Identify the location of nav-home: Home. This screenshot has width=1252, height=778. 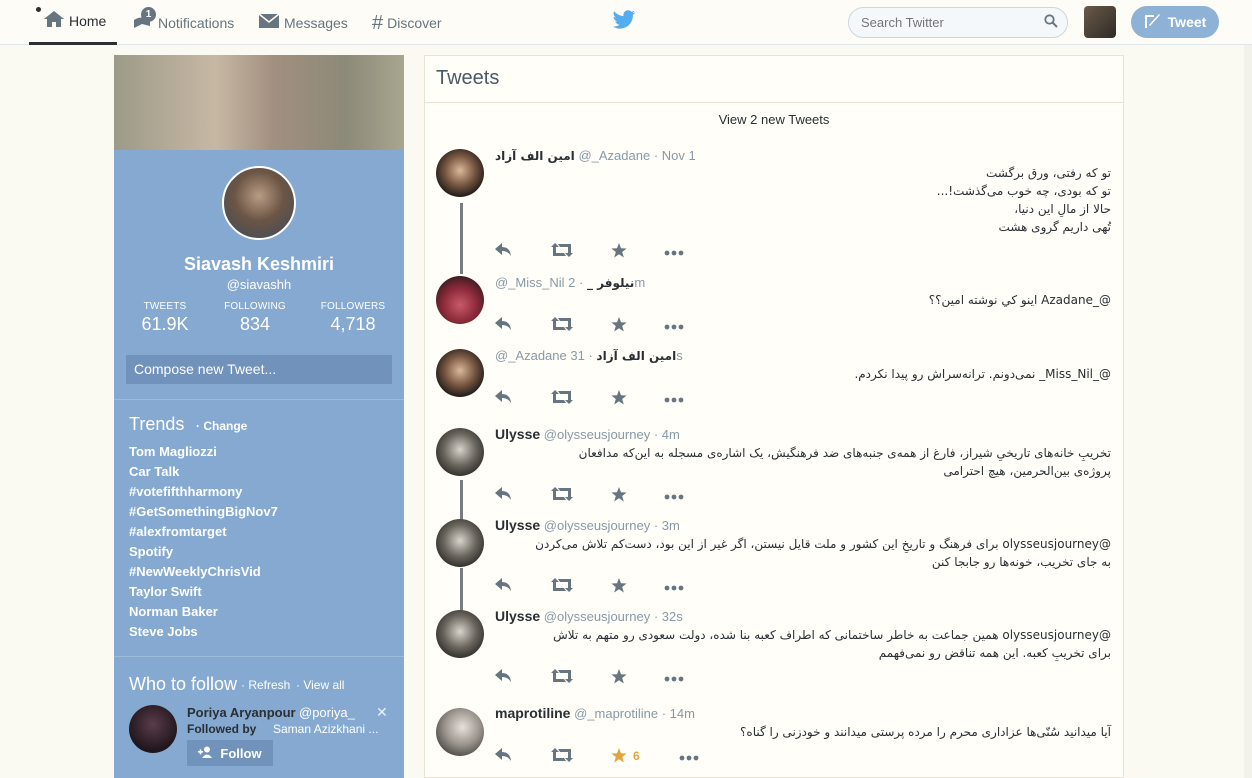
(73, 22).